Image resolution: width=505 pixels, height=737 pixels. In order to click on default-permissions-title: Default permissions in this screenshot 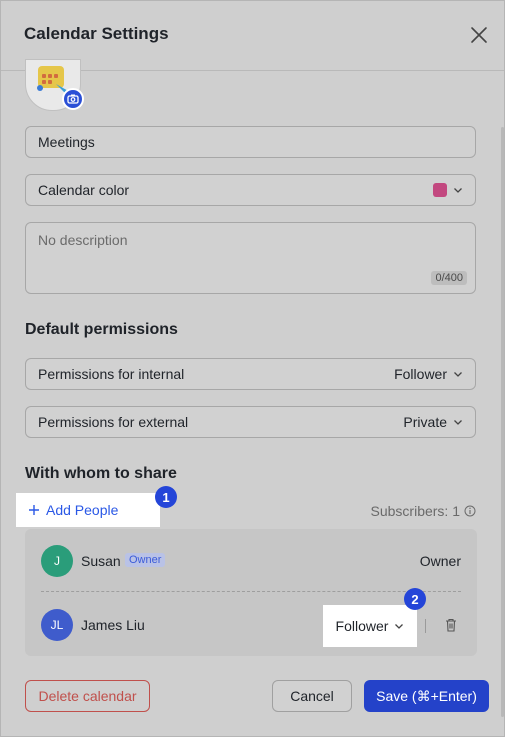, I will do `click(101, 329)`.